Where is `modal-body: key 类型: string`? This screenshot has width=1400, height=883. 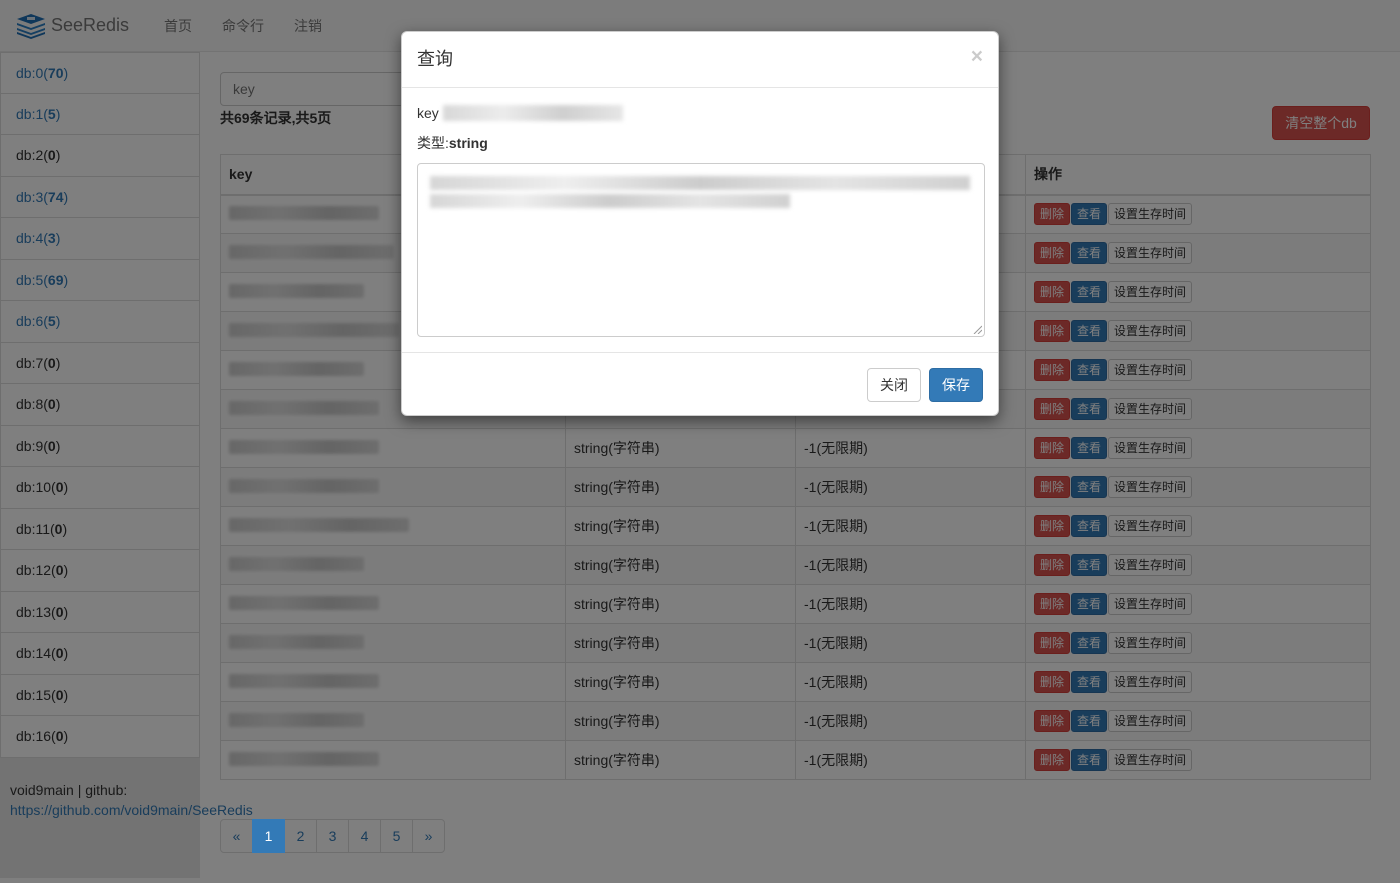
modal-body: key 类型: string is located at coordinates (700, 220).